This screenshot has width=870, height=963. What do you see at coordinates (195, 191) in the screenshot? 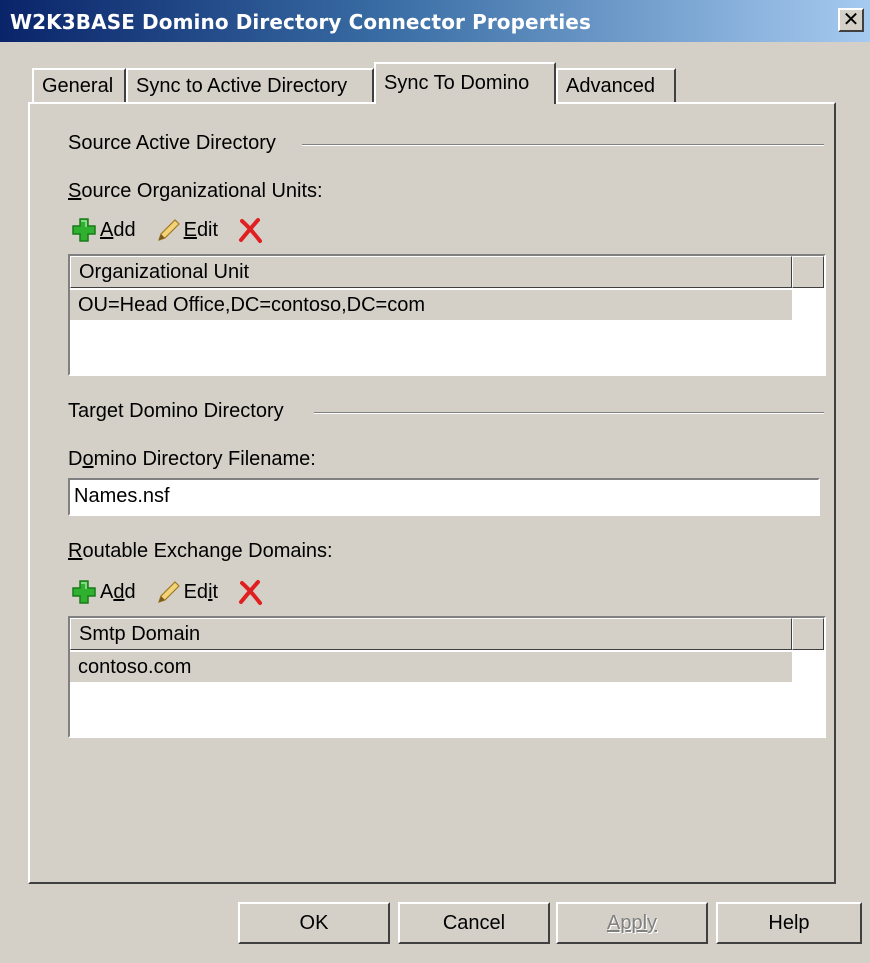
I see `source-ou-label: Source Organizational Units:` at bounding box center [195, 191].